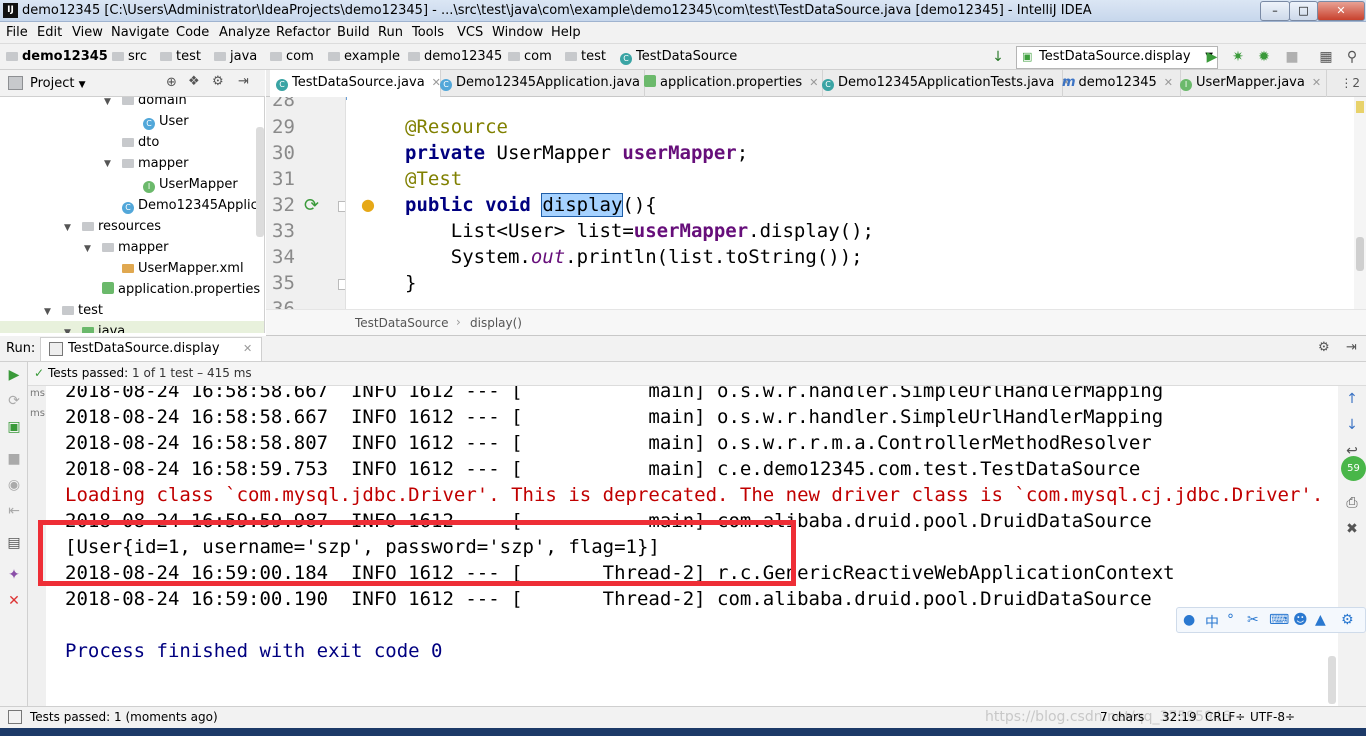  What do you see at coordinates (1352, 503) in the screenshot?
I see `print-icon: ⎙` at bounding box center [1352, 503].